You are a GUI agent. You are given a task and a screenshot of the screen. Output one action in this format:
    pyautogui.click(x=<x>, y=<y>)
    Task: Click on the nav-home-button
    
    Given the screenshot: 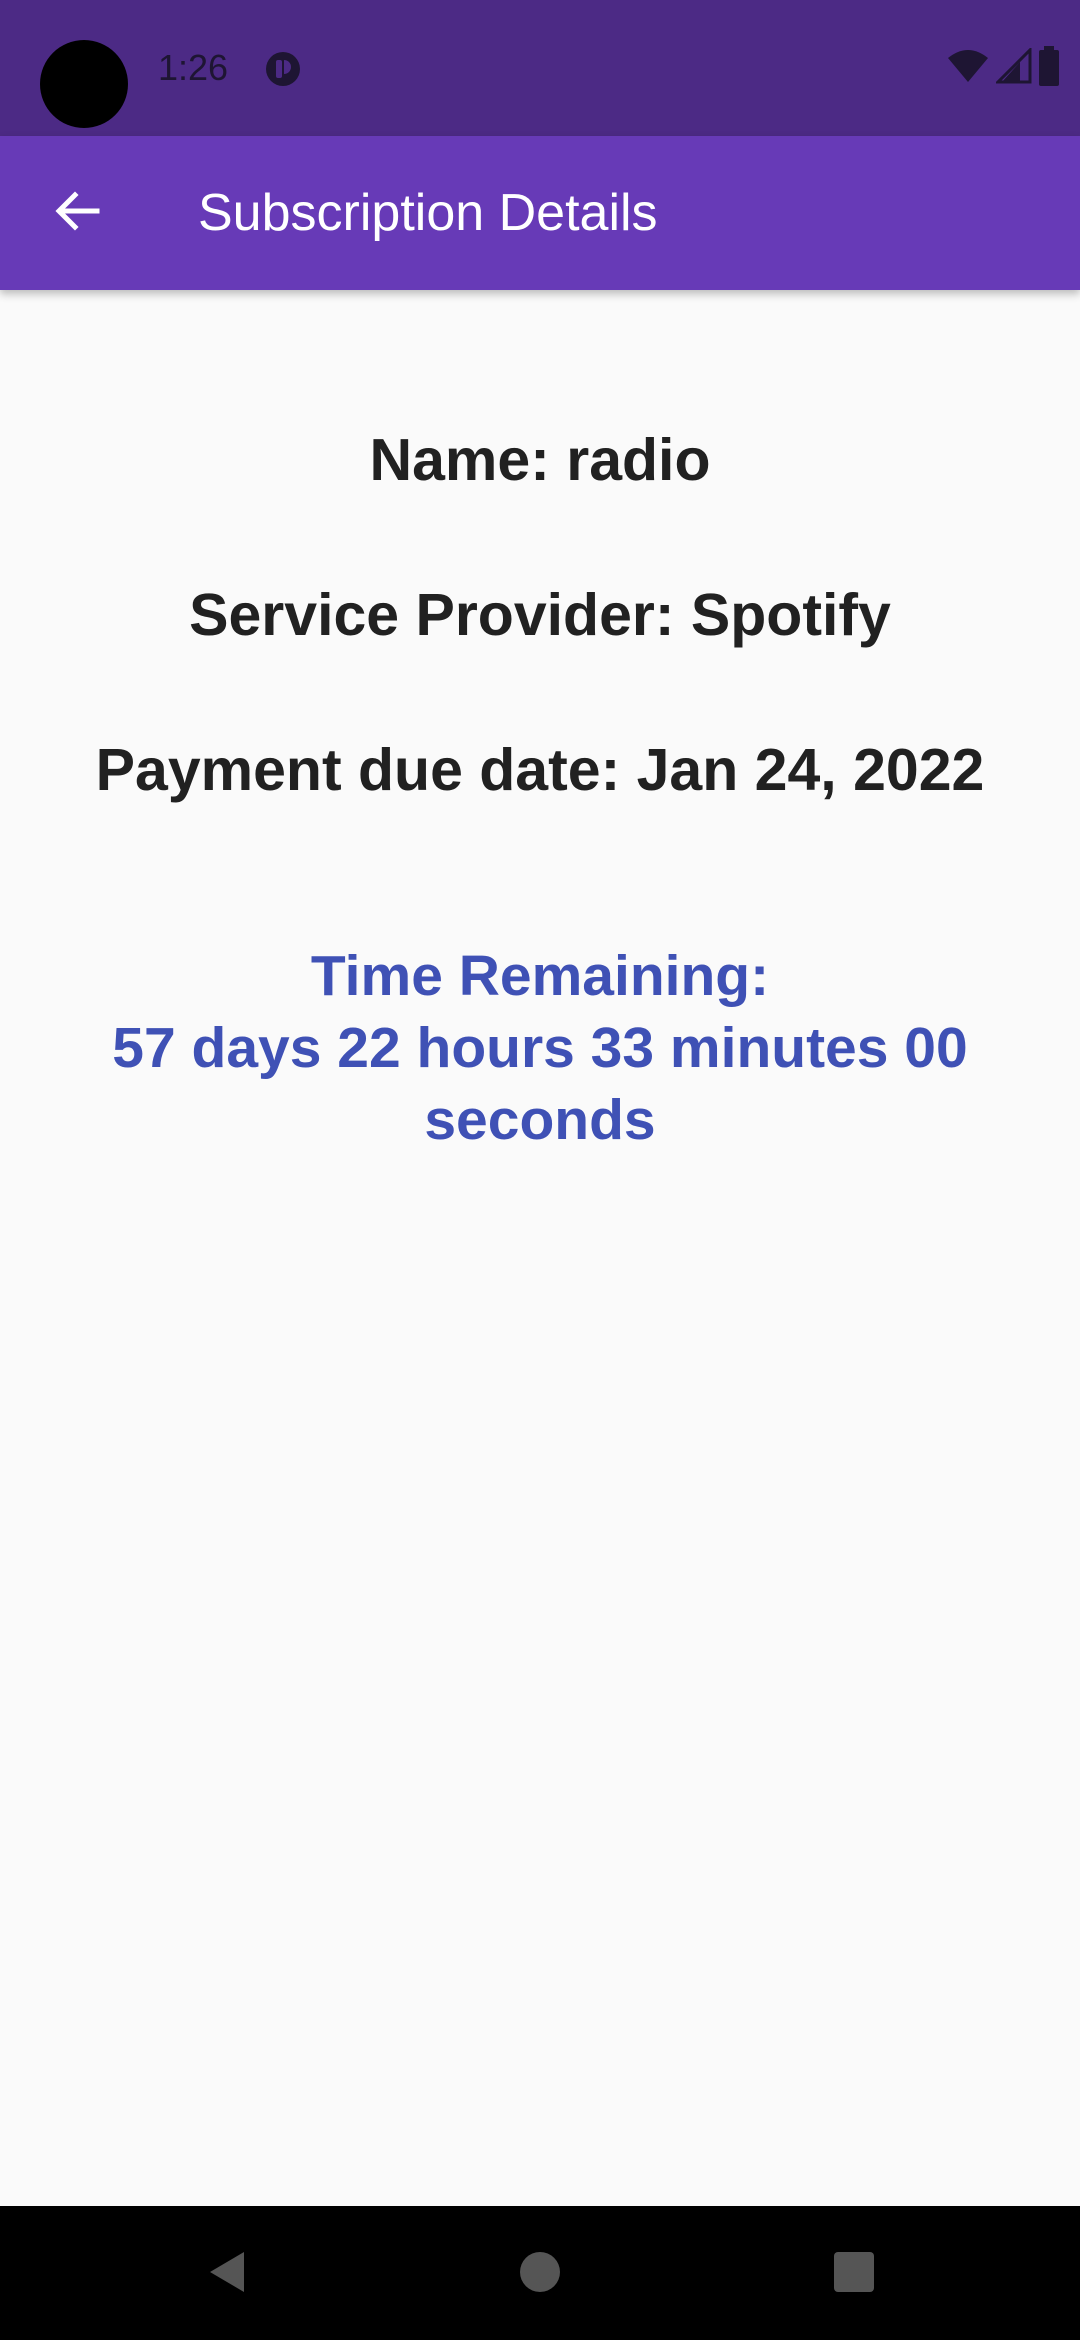 What is the action you would take?
    pyautogui.click(x=540, y=2274)
    